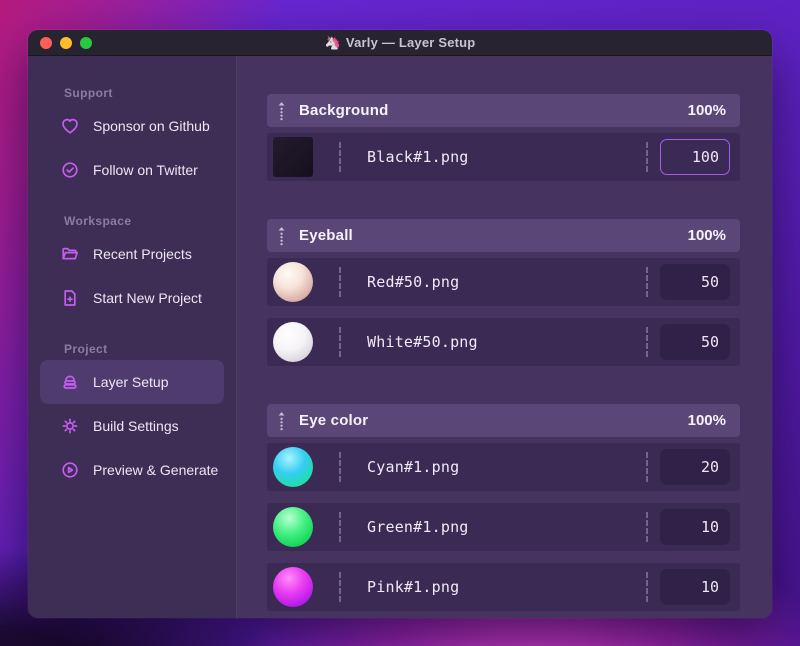  I want to click on green-layer-thumbnail, so click(293, 527).